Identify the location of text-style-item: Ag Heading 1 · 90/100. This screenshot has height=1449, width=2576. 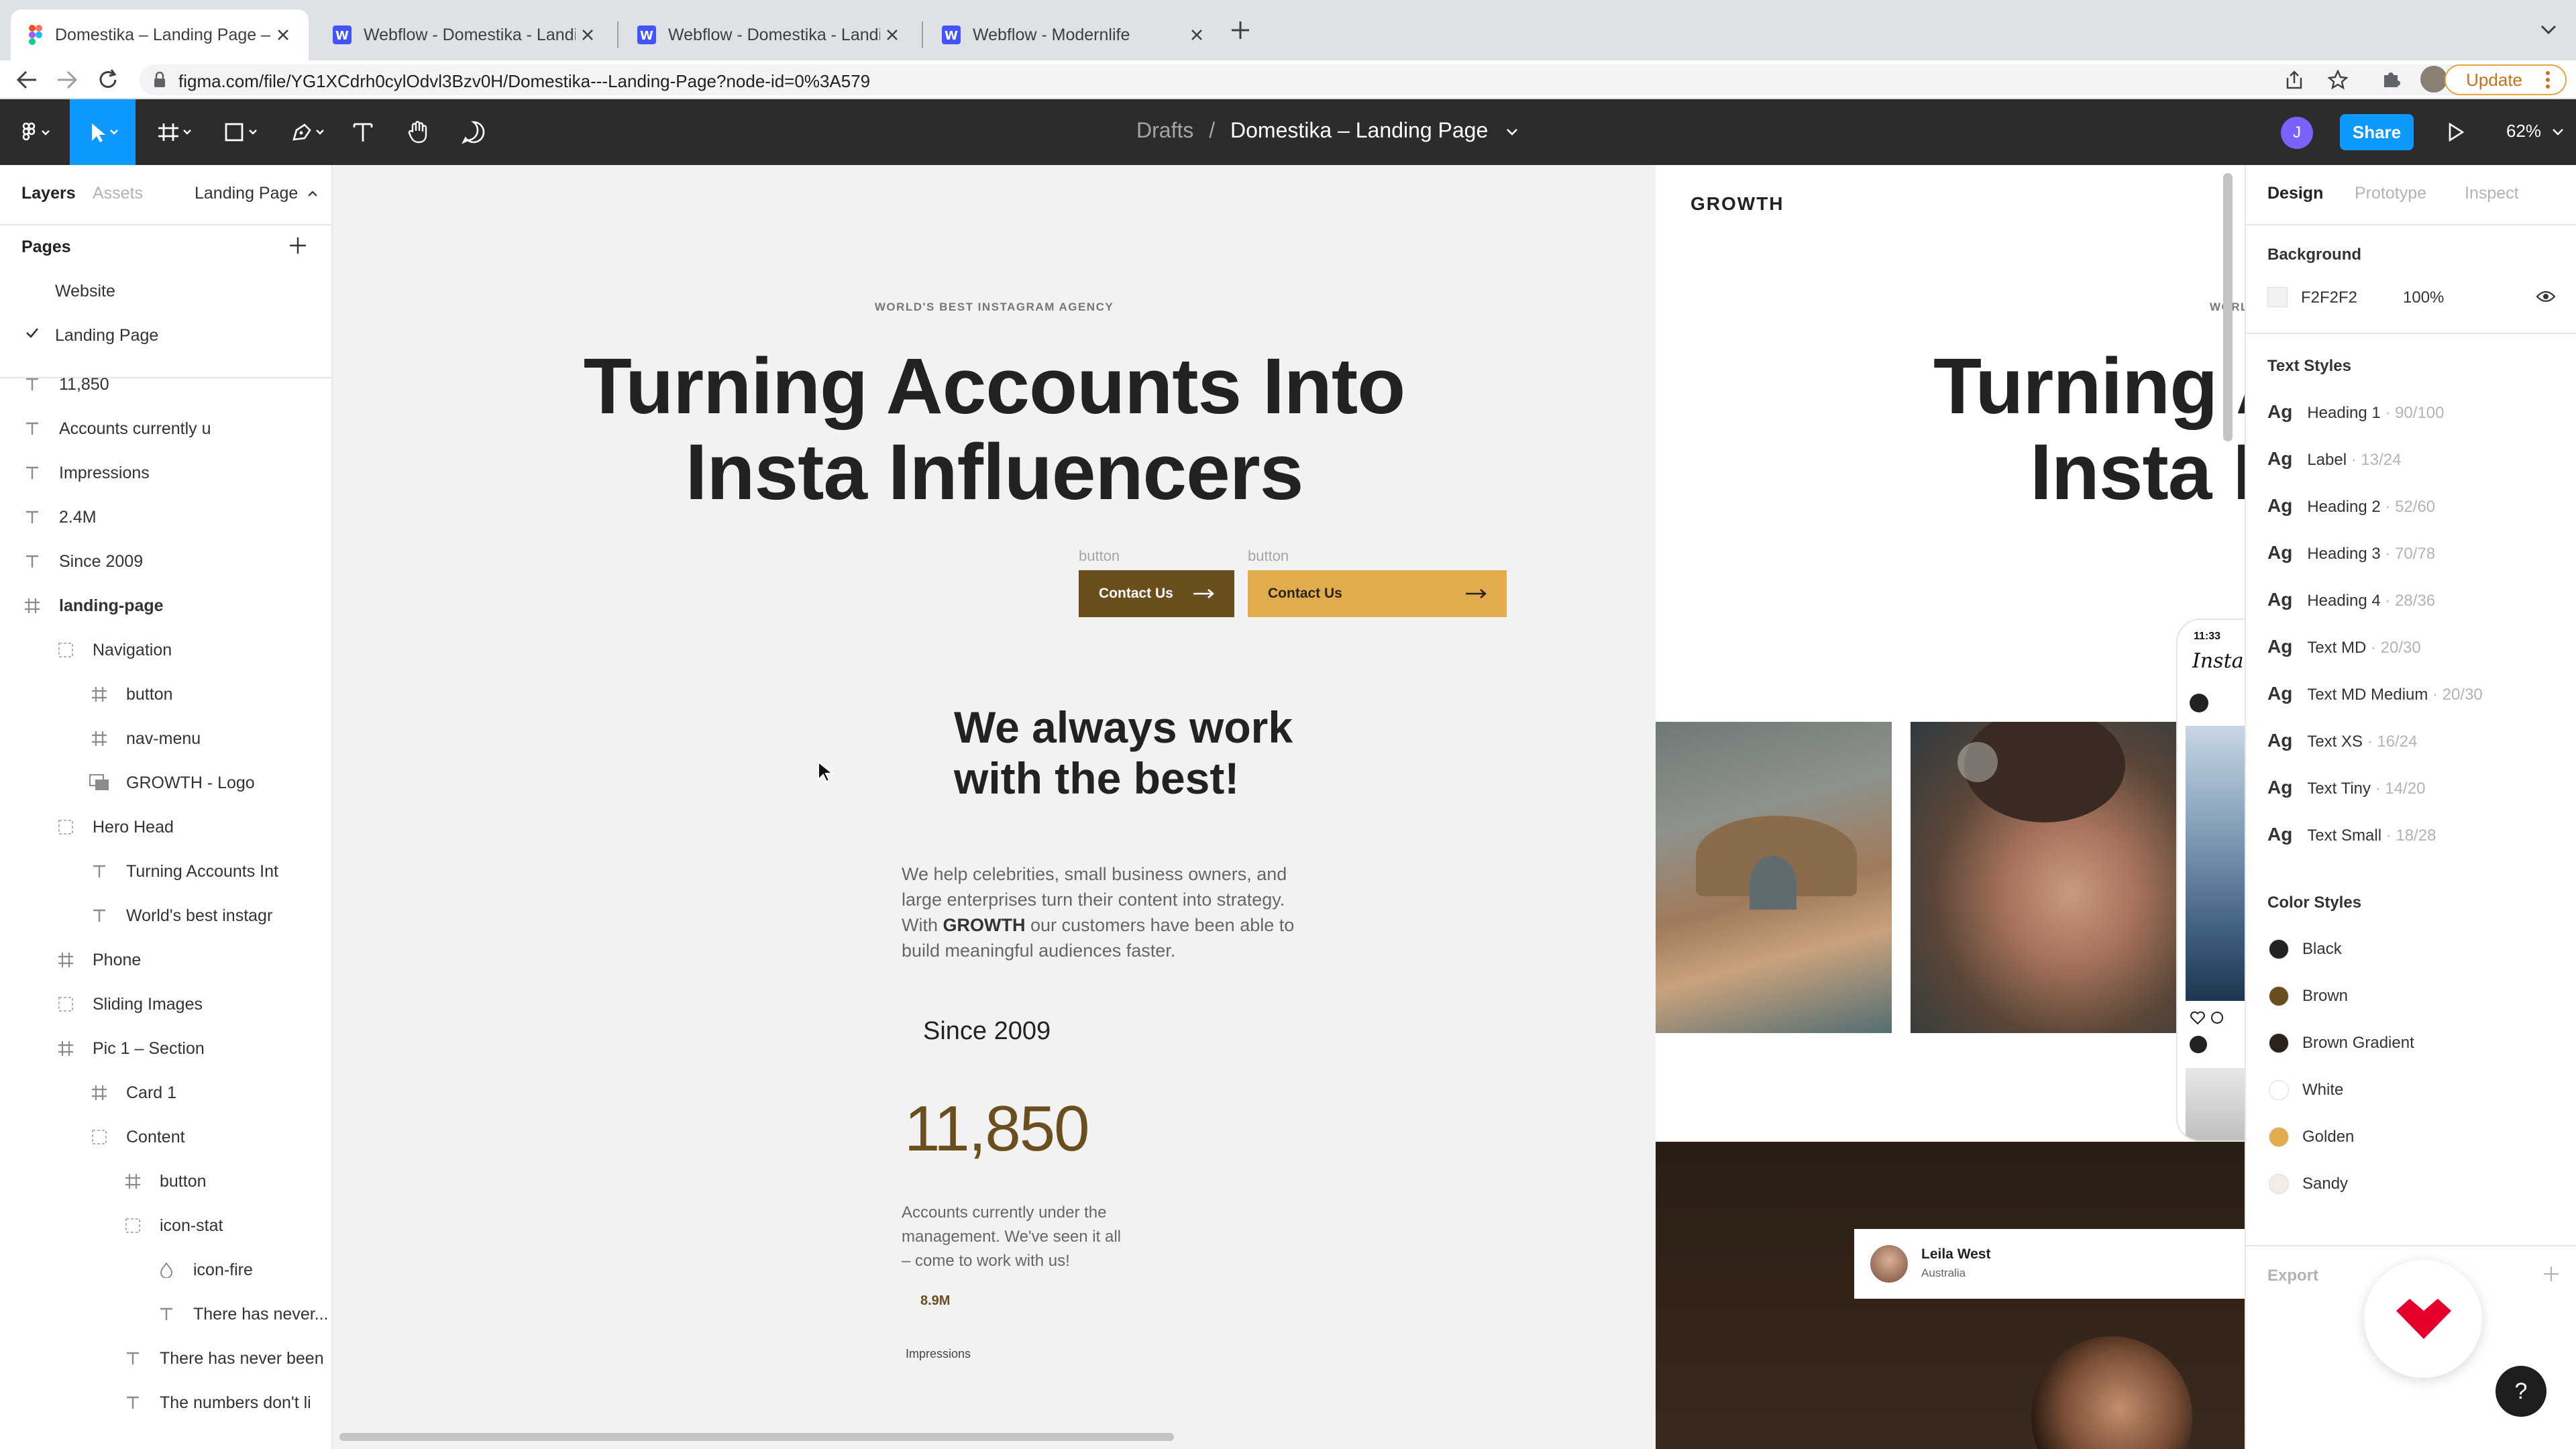
(2356, 412).